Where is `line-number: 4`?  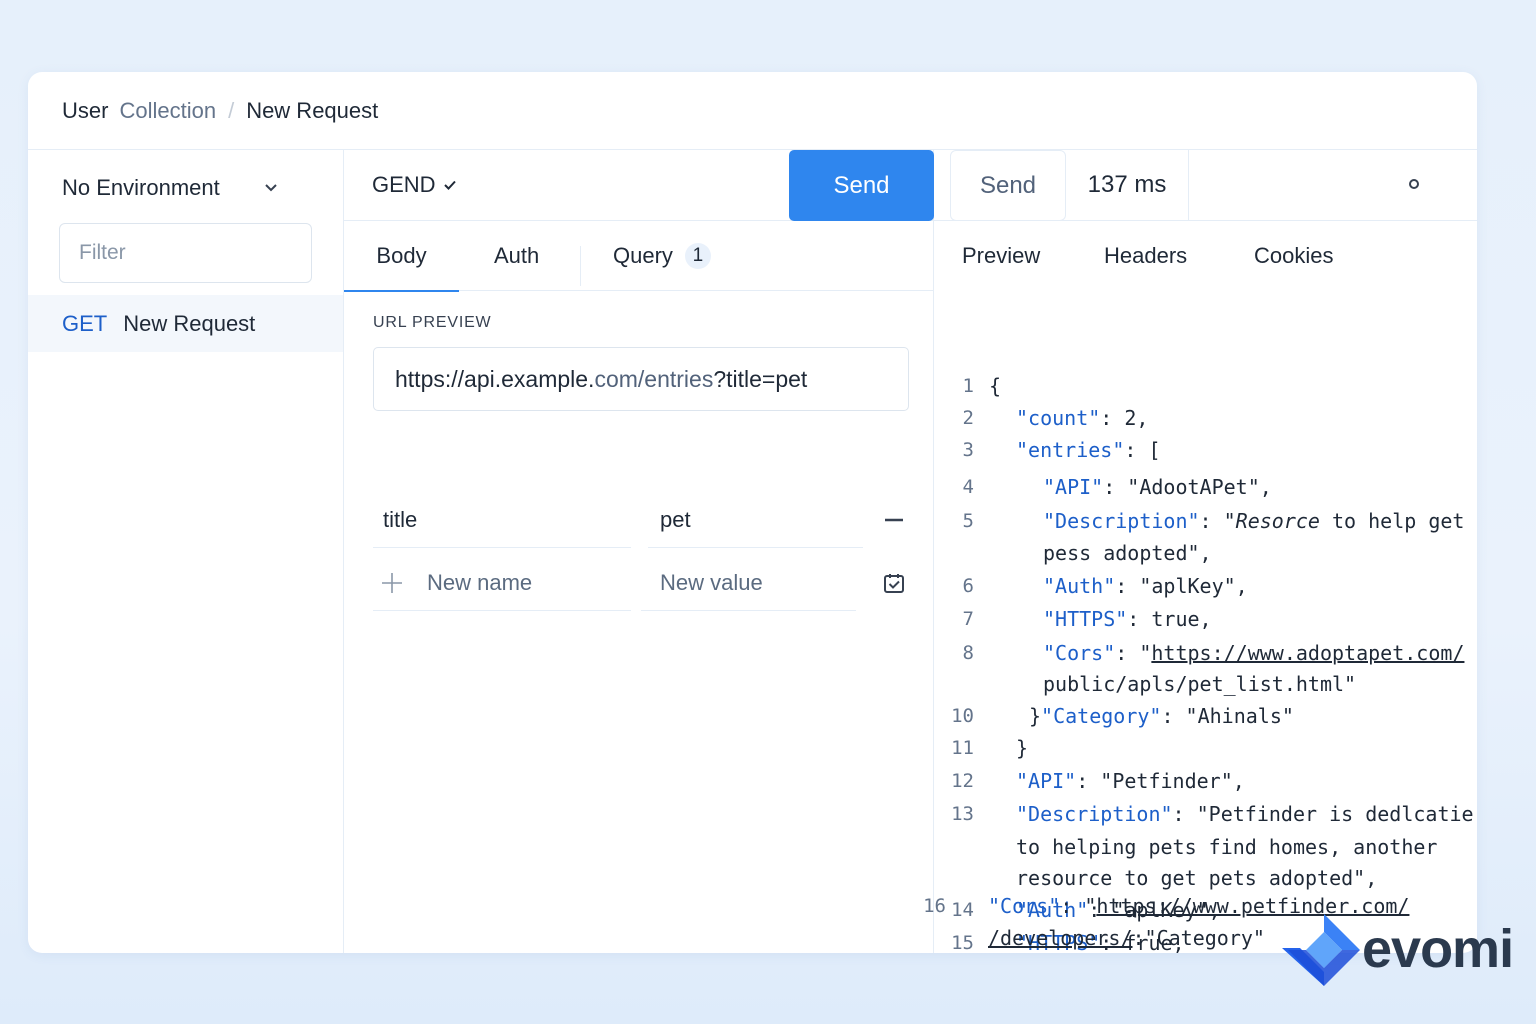 line-number: 4 is located at coordinates (968, 487).